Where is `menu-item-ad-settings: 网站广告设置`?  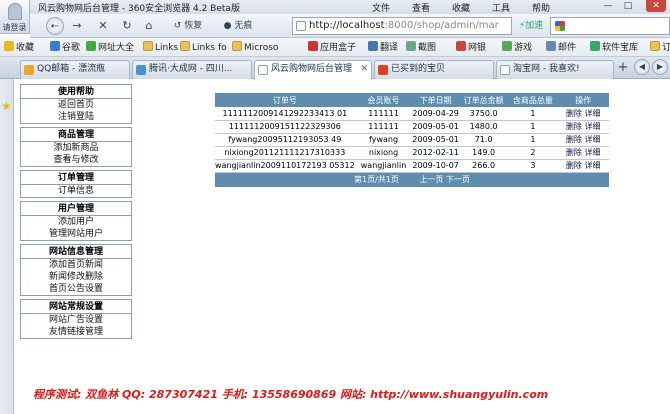
menu-item-ad-settings: 网站广告设置 is located at coordinates (76, 320).